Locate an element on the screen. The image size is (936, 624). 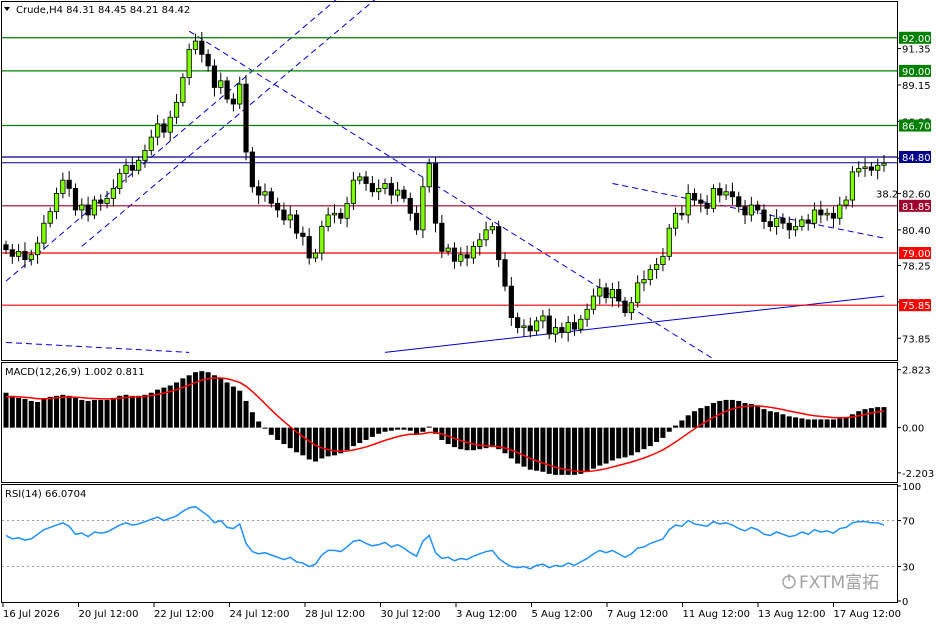
level-badge-text: 75.85 is located at coordinates (916, 306).